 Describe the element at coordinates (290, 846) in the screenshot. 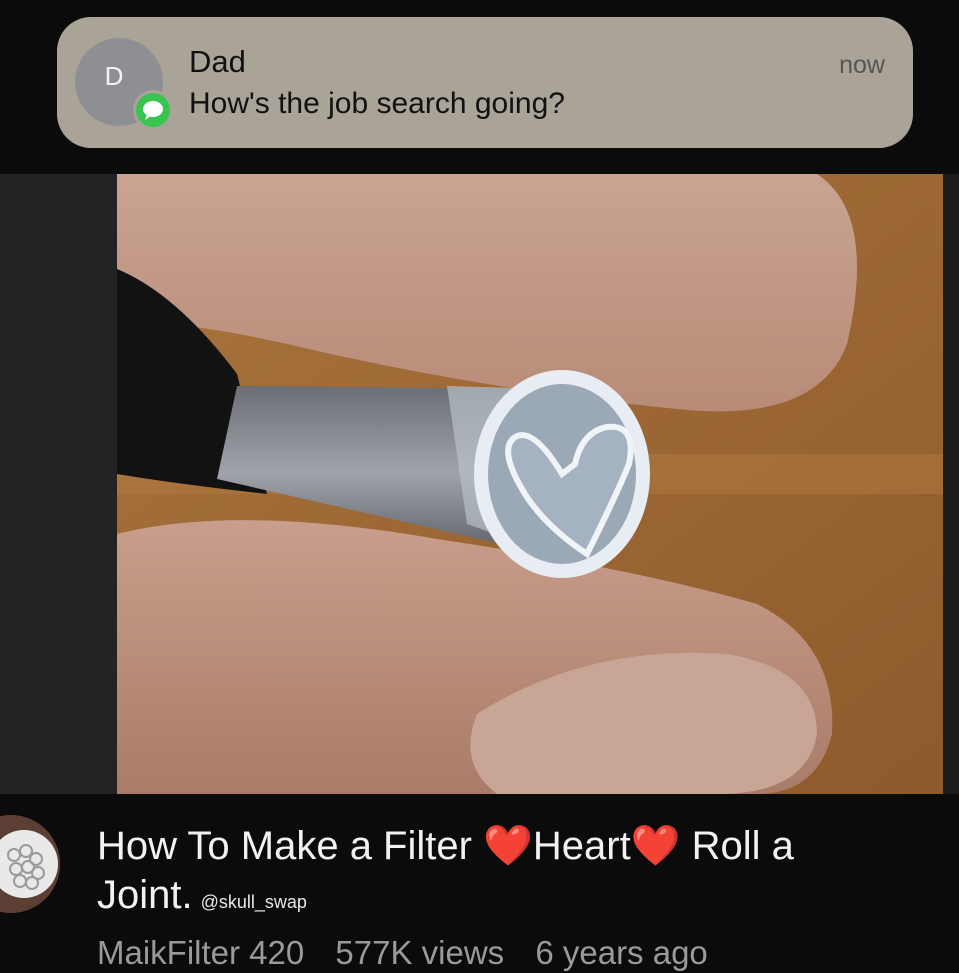

I see `title-text-1: How To Make a Filter` at that location.